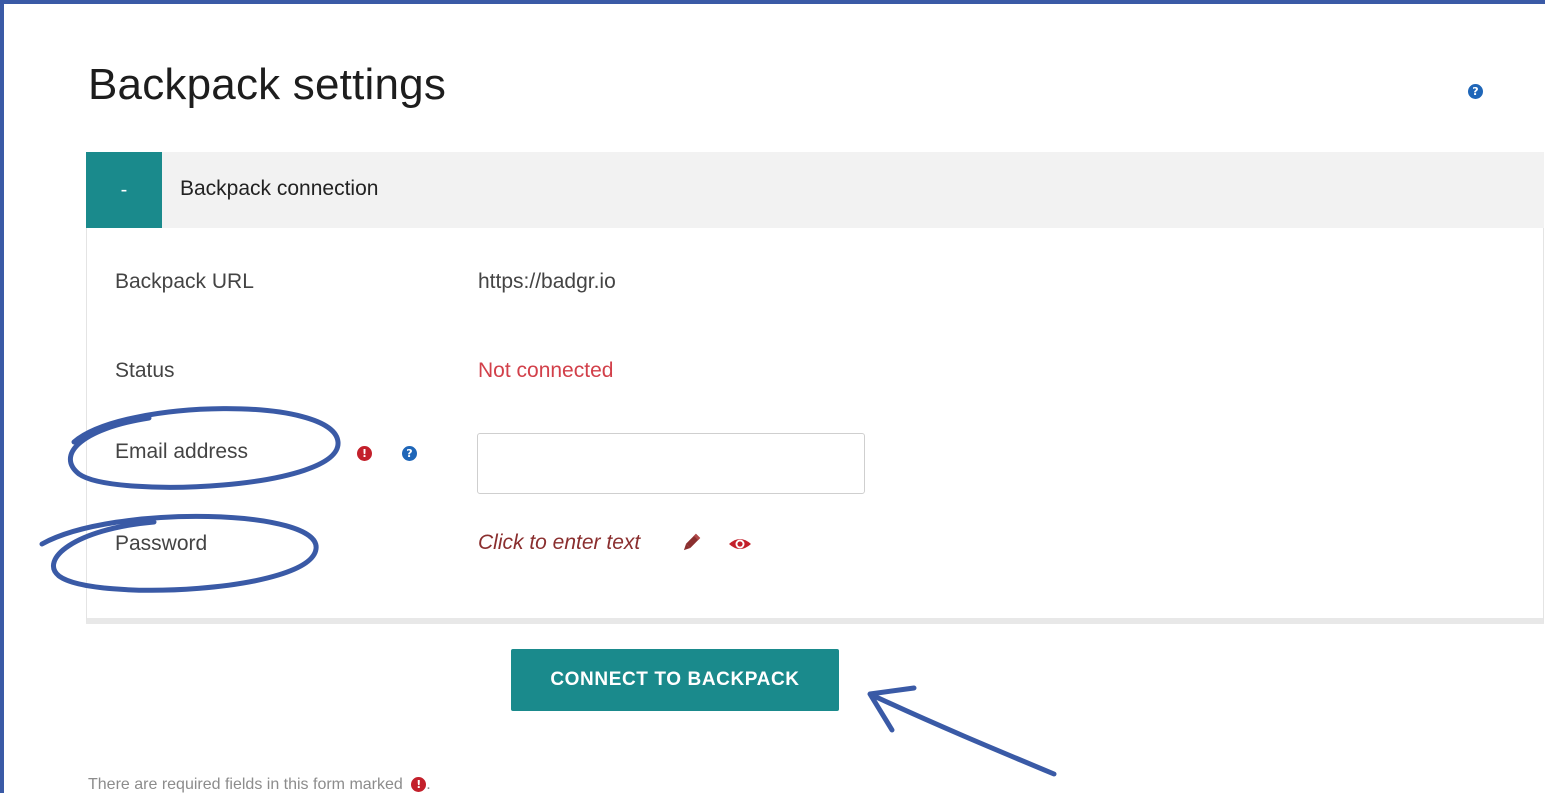 This screenshot has height=797, width=1545. I want to click on required-note-icon: !, so click(419, 784).